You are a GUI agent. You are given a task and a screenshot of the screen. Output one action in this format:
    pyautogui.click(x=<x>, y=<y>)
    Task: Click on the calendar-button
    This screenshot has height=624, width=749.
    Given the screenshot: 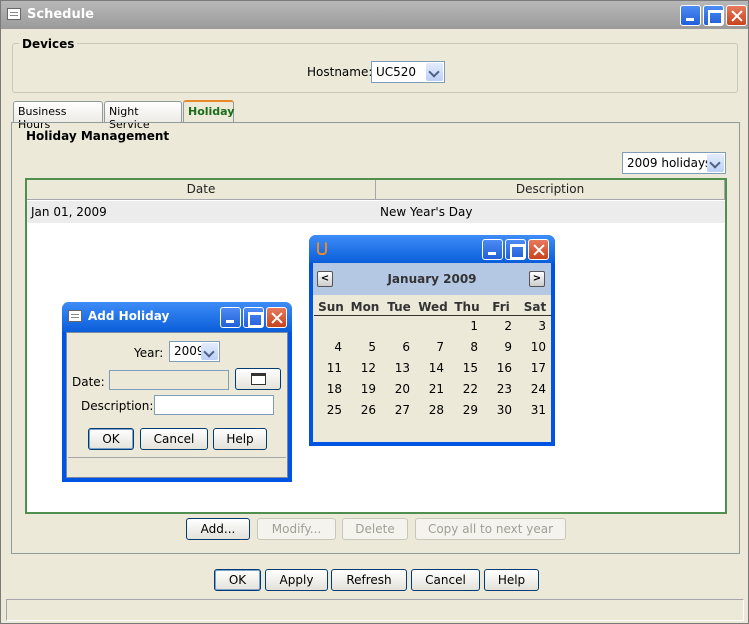 What is the action you would take?
    pyautogui.click(x=258, y=379)
    